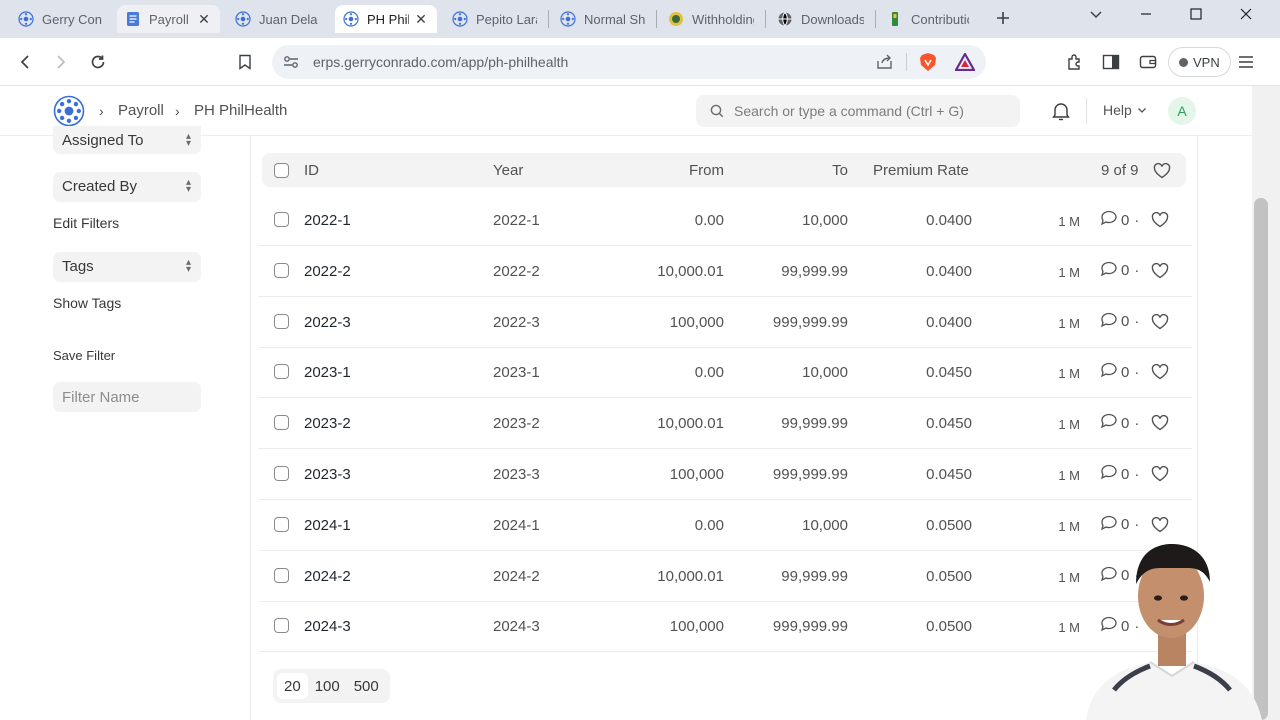  Describe the element at coordinates (494, 19) in the screenshot. I see `browser-tab: Pepito Laranjo` at that location.